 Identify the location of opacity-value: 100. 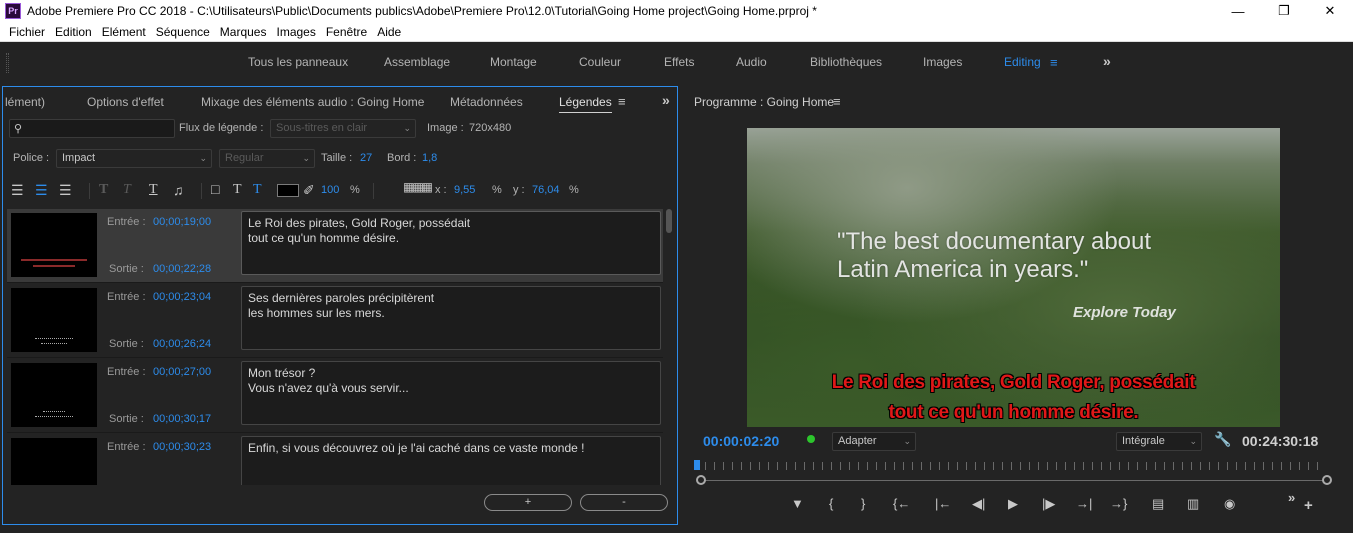
(330, 190).